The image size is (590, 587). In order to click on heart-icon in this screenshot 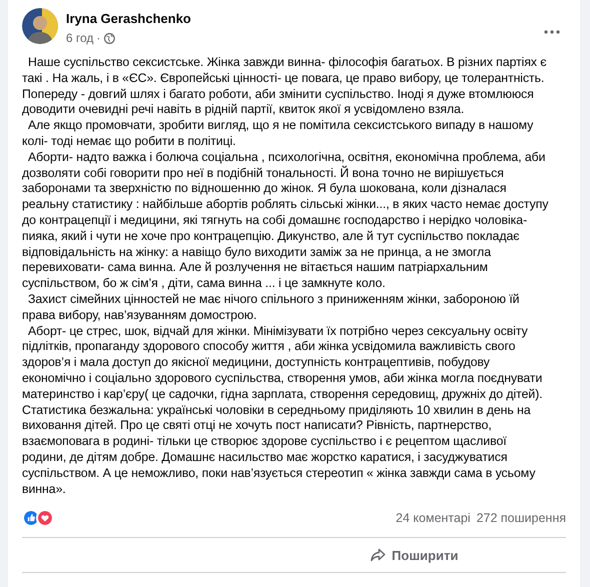, I will do `click(45, 518)`.